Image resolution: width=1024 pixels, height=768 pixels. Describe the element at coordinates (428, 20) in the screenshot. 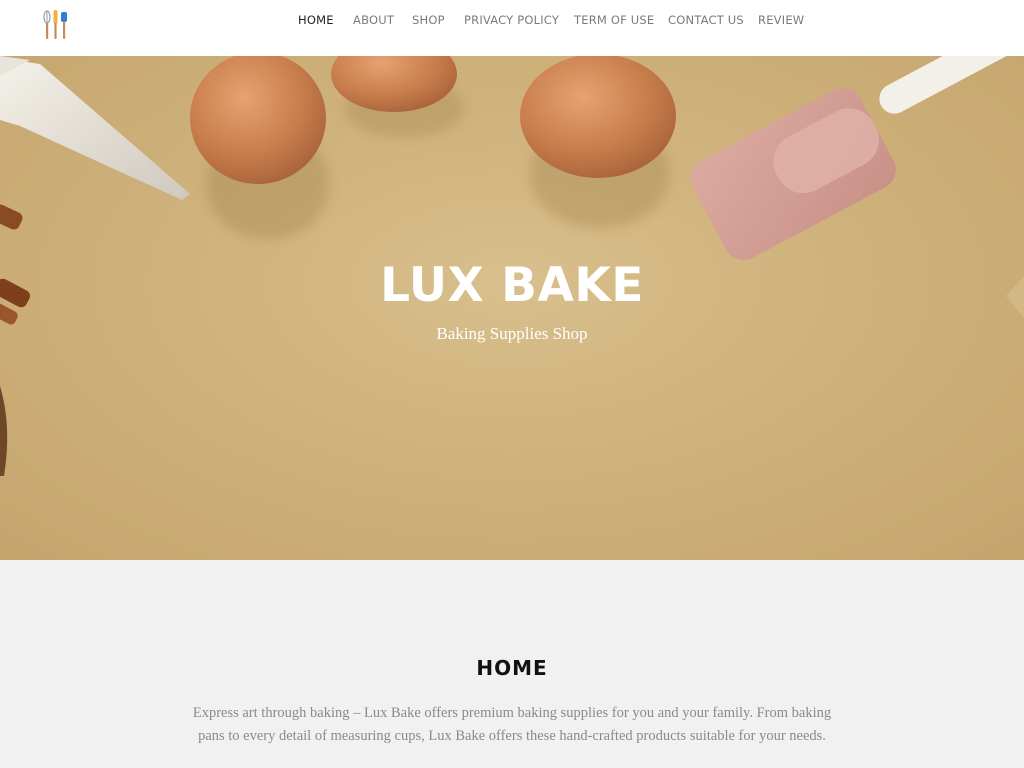

I see `nav-shop: SHOP` at that location.